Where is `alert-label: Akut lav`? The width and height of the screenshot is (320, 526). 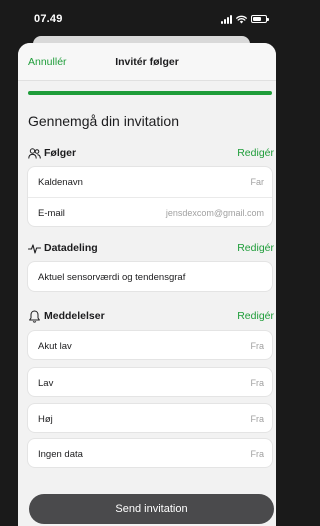
alert-label: Akut lav is located at coordinates (55, 346).